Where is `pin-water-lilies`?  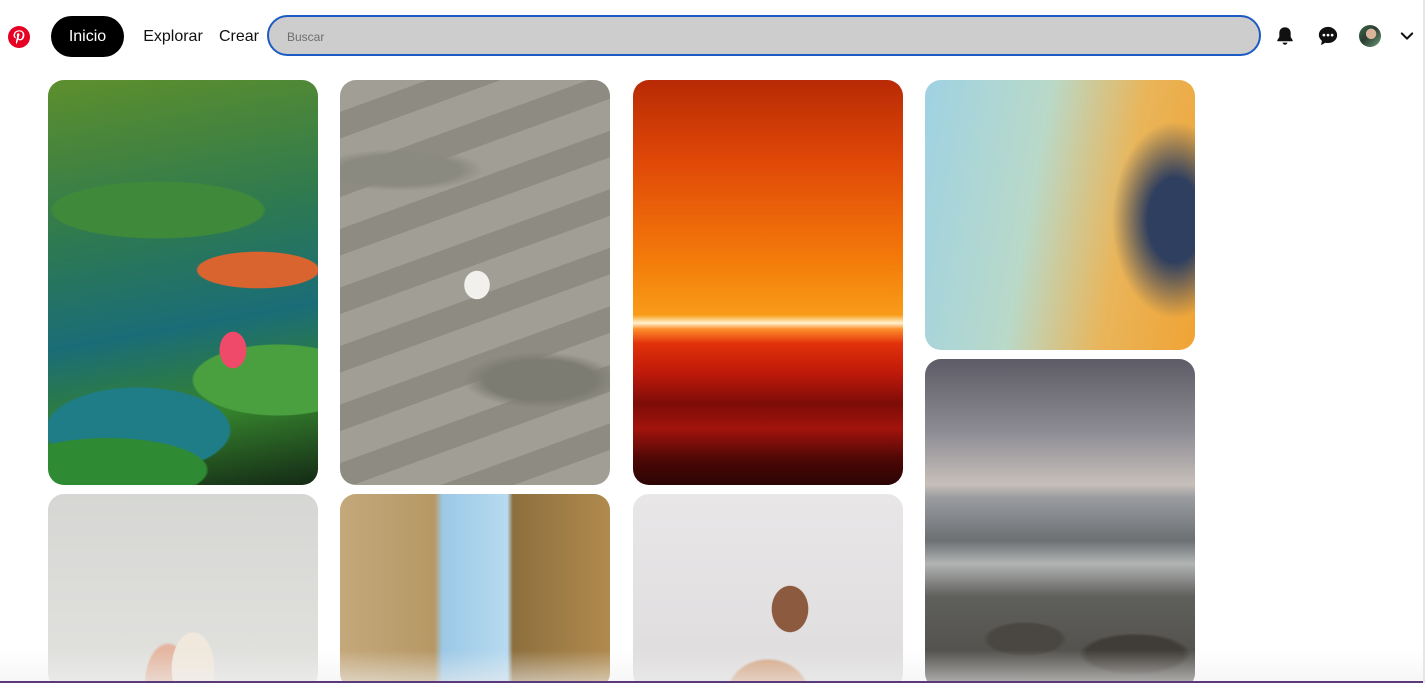
pin-water-lilies is located at coordinates (183, 282).